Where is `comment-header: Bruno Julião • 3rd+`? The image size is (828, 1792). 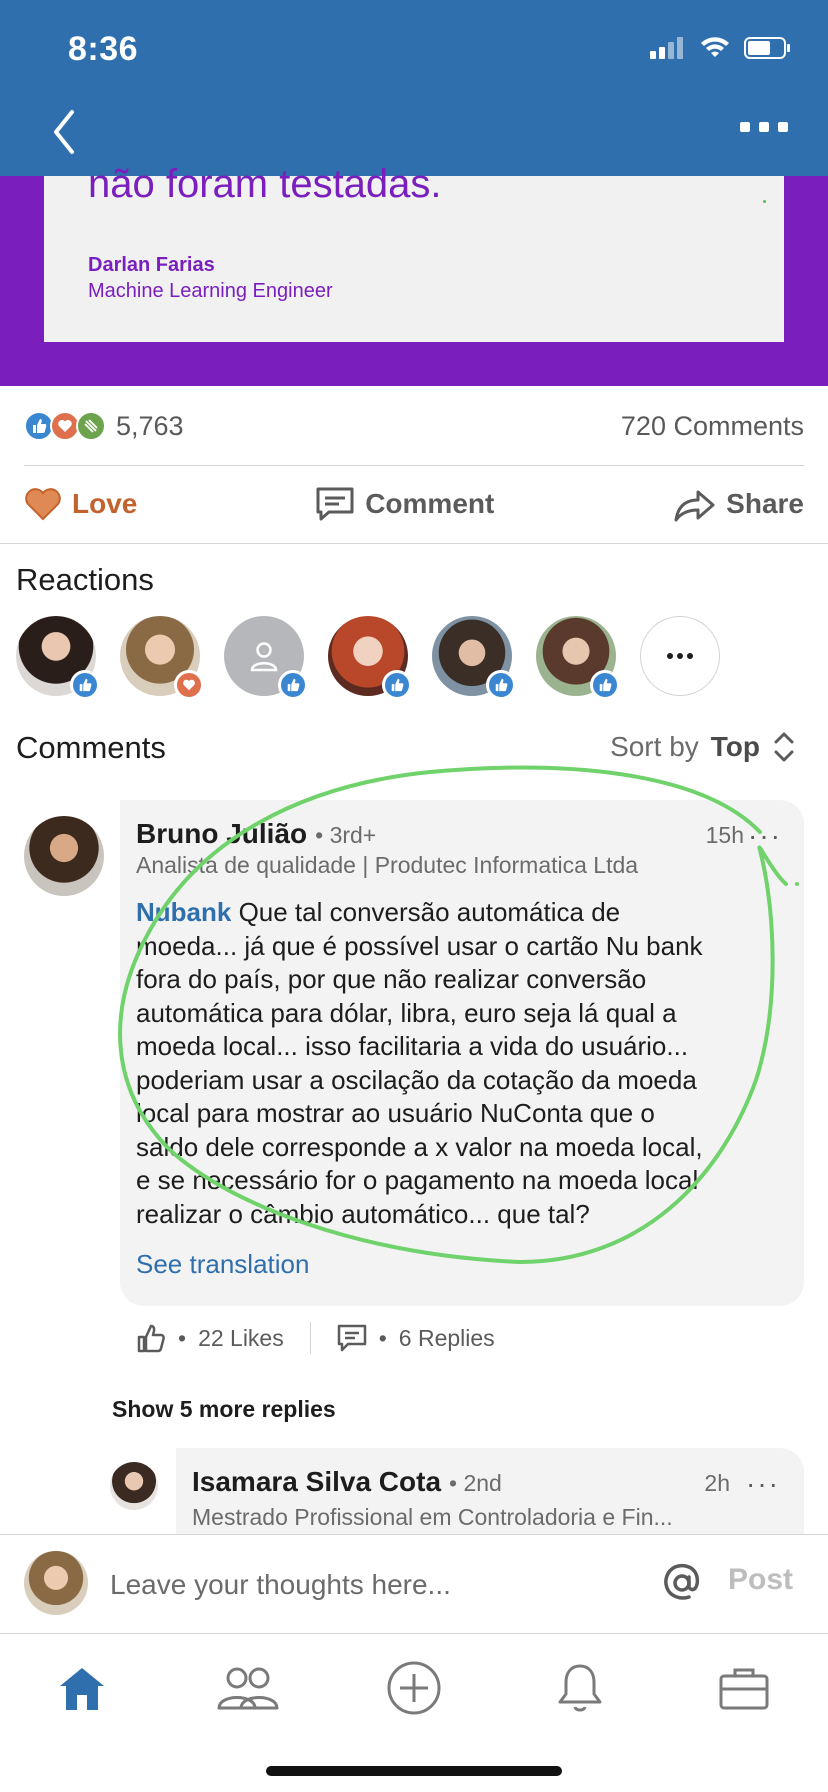
comment-header: Bruno Julião • 3rd+ is located at coordinates (256, 834).